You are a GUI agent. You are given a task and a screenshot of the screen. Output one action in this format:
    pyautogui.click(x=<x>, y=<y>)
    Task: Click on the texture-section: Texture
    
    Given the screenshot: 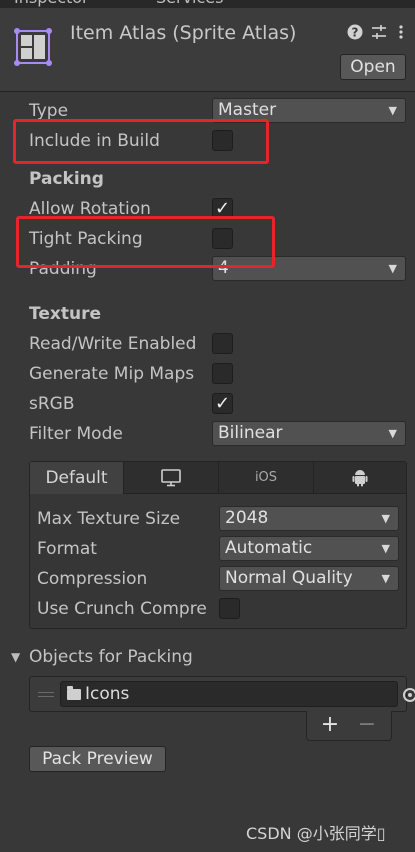 What is the action you would take?
    pyautogui.click(x=207, y=314)
    